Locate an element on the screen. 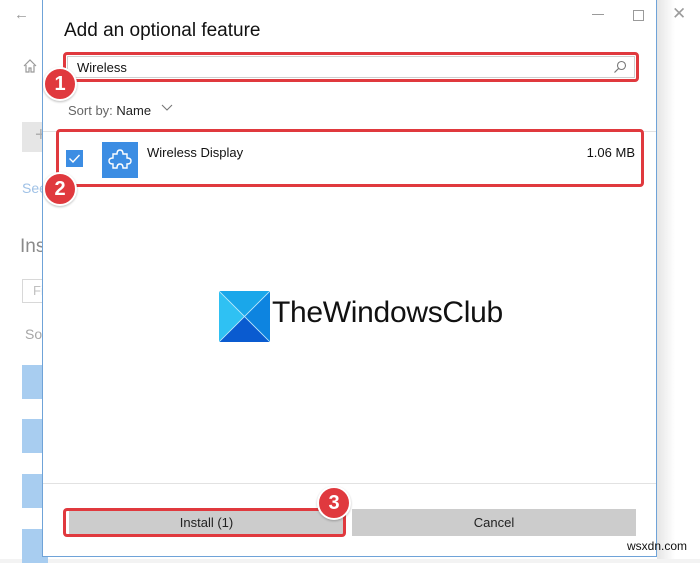  annotation-badge-3: 3 is located at coordinates (334, 503).